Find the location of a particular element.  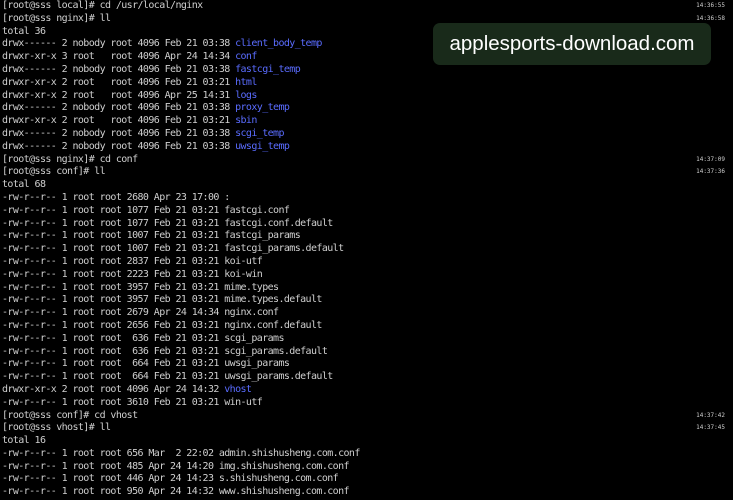

file-name: img.shishusheng.com.conf is located at coordinates (284, 466).